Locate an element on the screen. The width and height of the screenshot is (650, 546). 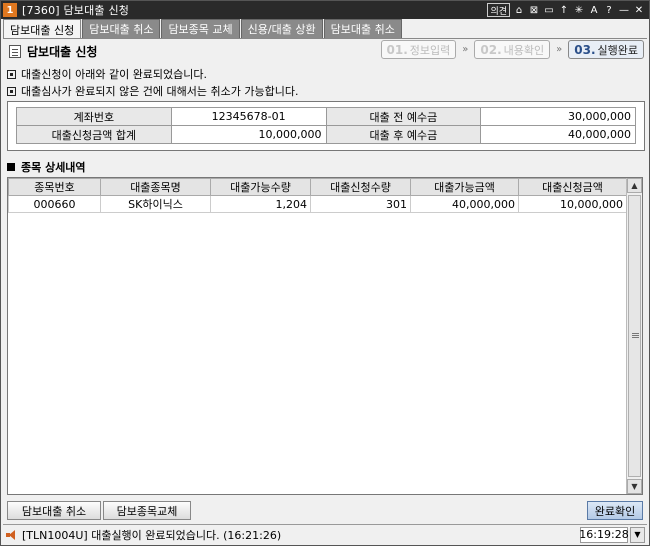
step-1-label: 정보입력 is located at coordinates (430, 50).